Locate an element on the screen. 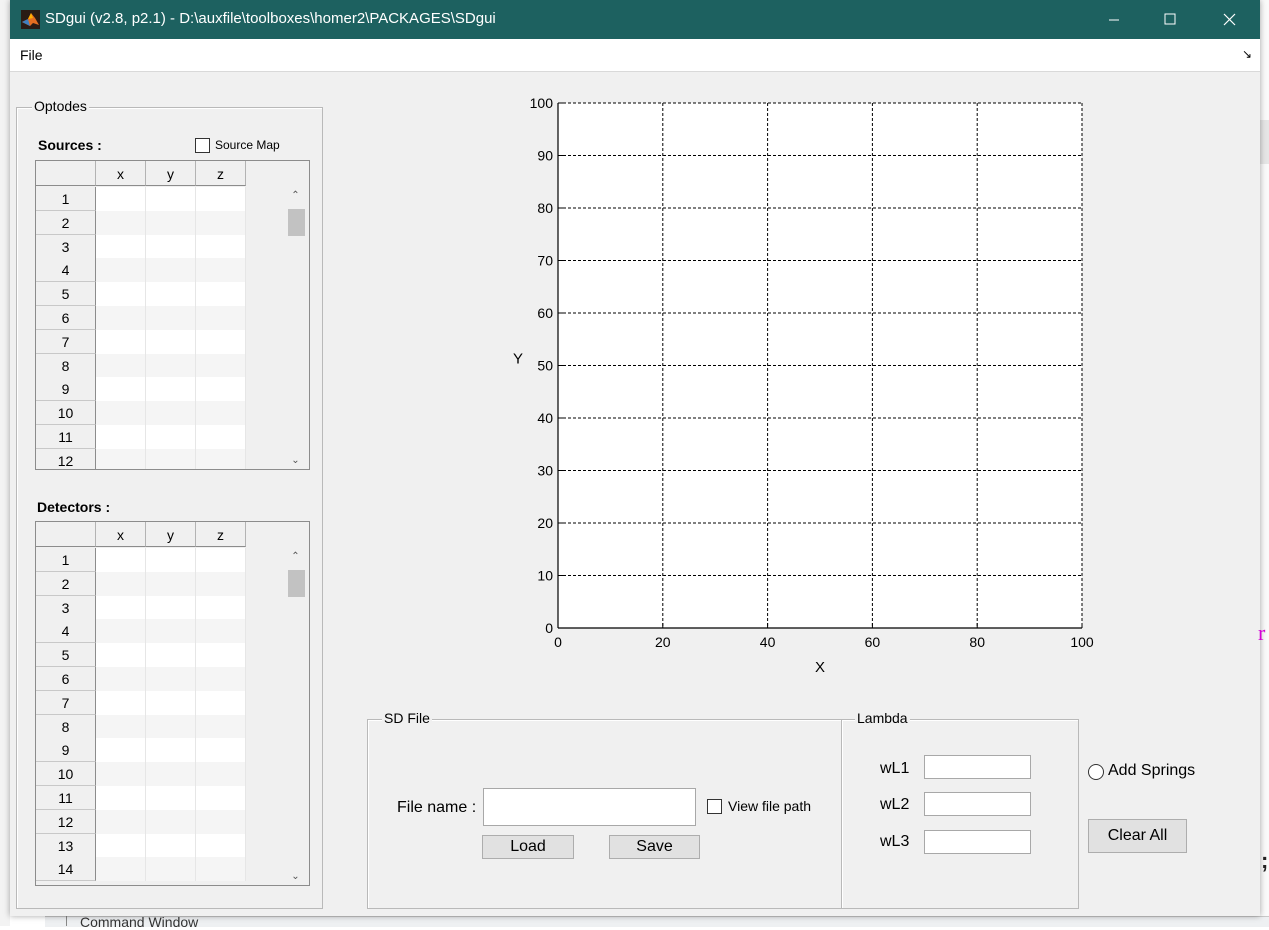  x-tick-label: 0 is located at coordinates (558, 642).